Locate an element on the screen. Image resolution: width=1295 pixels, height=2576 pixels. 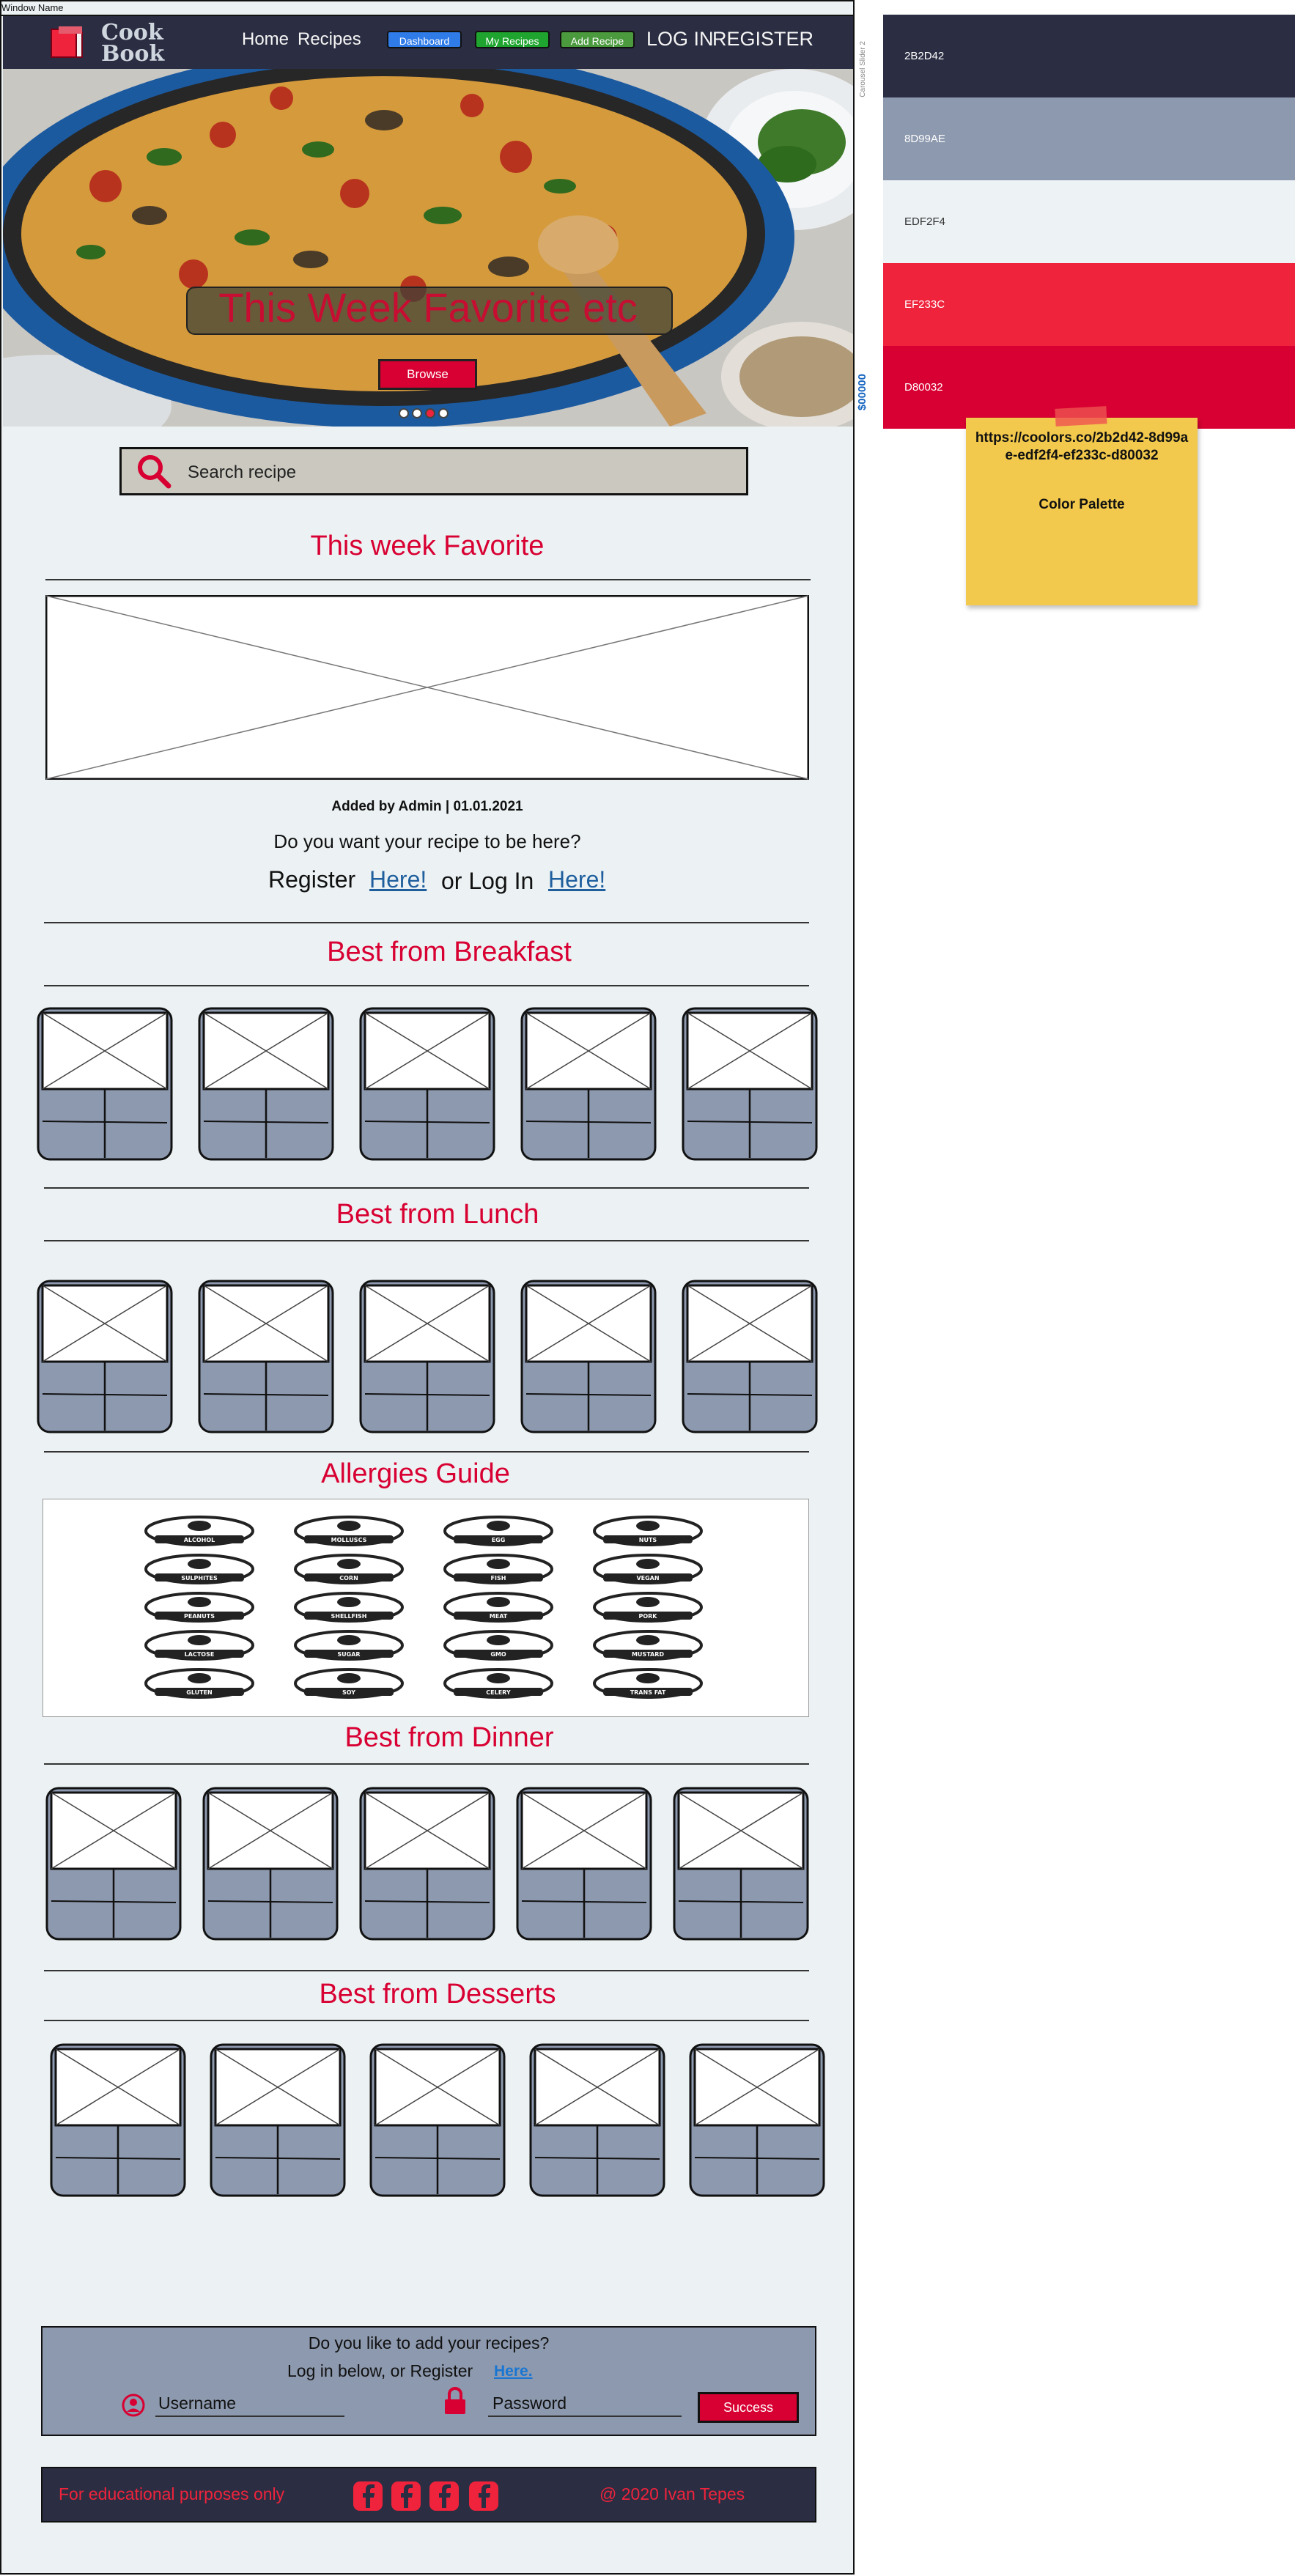
lunch-top-divider is located at coordinates (426, 1188).